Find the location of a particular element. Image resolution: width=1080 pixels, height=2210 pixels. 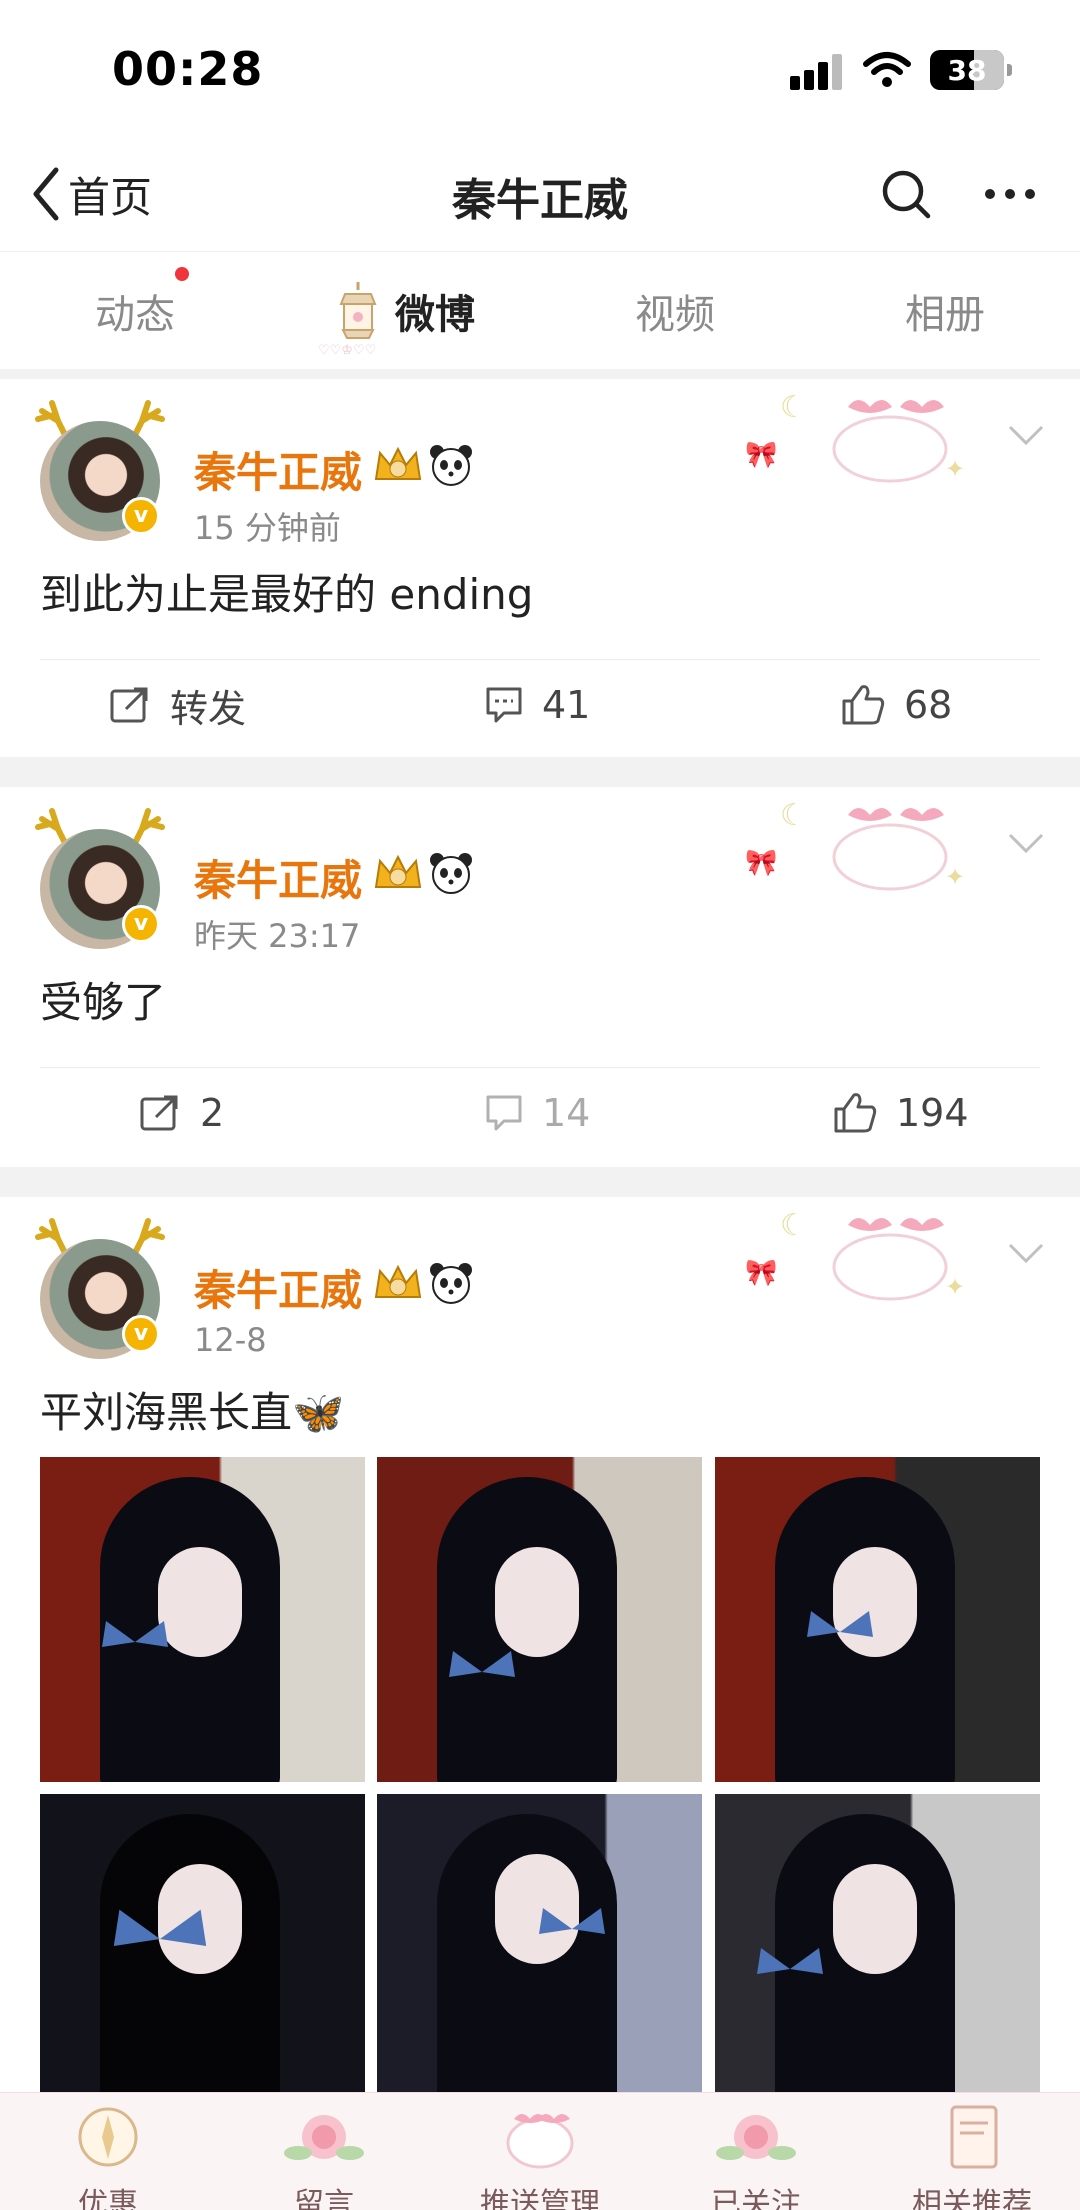

profile-tabs: 动态 微博 ♡♡♔♡♡ 视频 相册 is located at coordinates (540, 311).